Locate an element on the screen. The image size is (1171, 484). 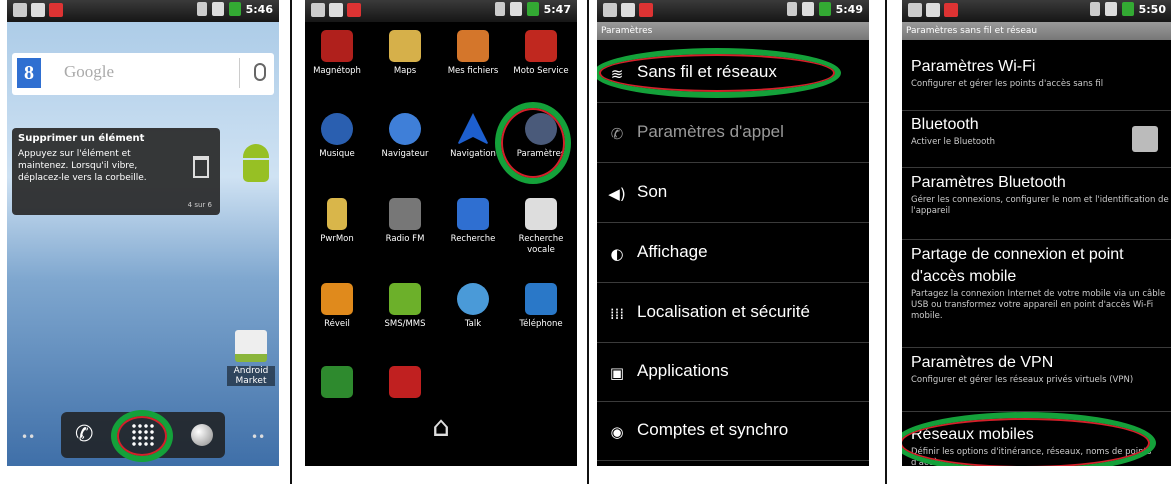
app-radio-fm: Radio FM is located at coordinates (405, 221).